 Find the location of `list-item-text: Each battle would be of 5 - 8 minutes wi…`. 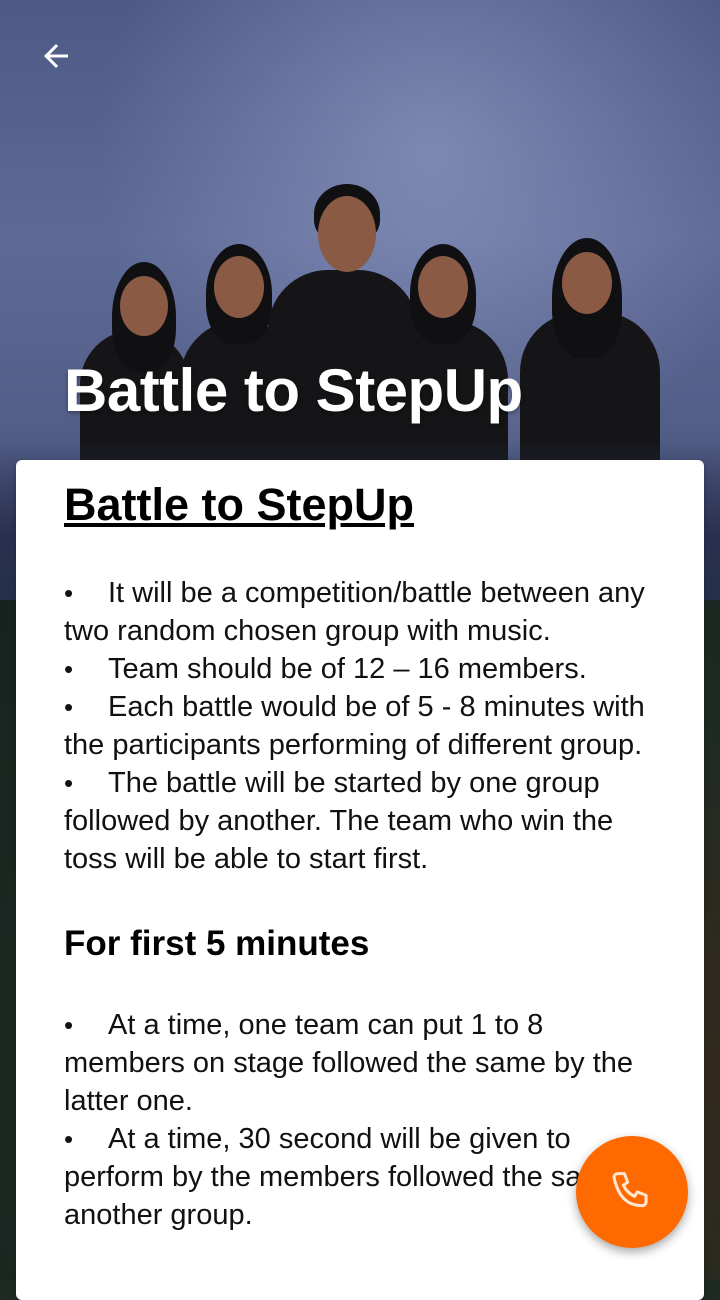

list-item-text: Each battle would be of 5 - 8 minutes wi… is located at coordinates (354, 726).